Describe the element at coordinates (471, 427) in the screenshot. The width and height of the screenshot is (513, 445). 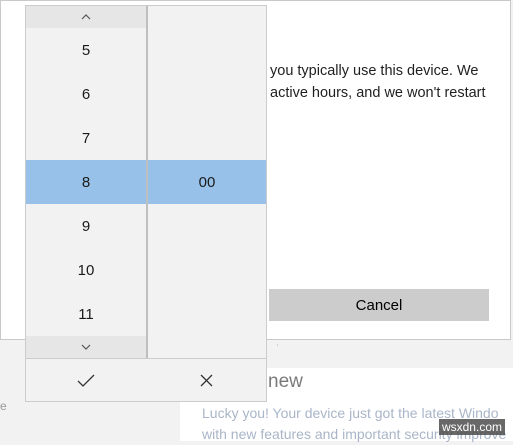
I see `watermark: wsxdn.com` at that location.